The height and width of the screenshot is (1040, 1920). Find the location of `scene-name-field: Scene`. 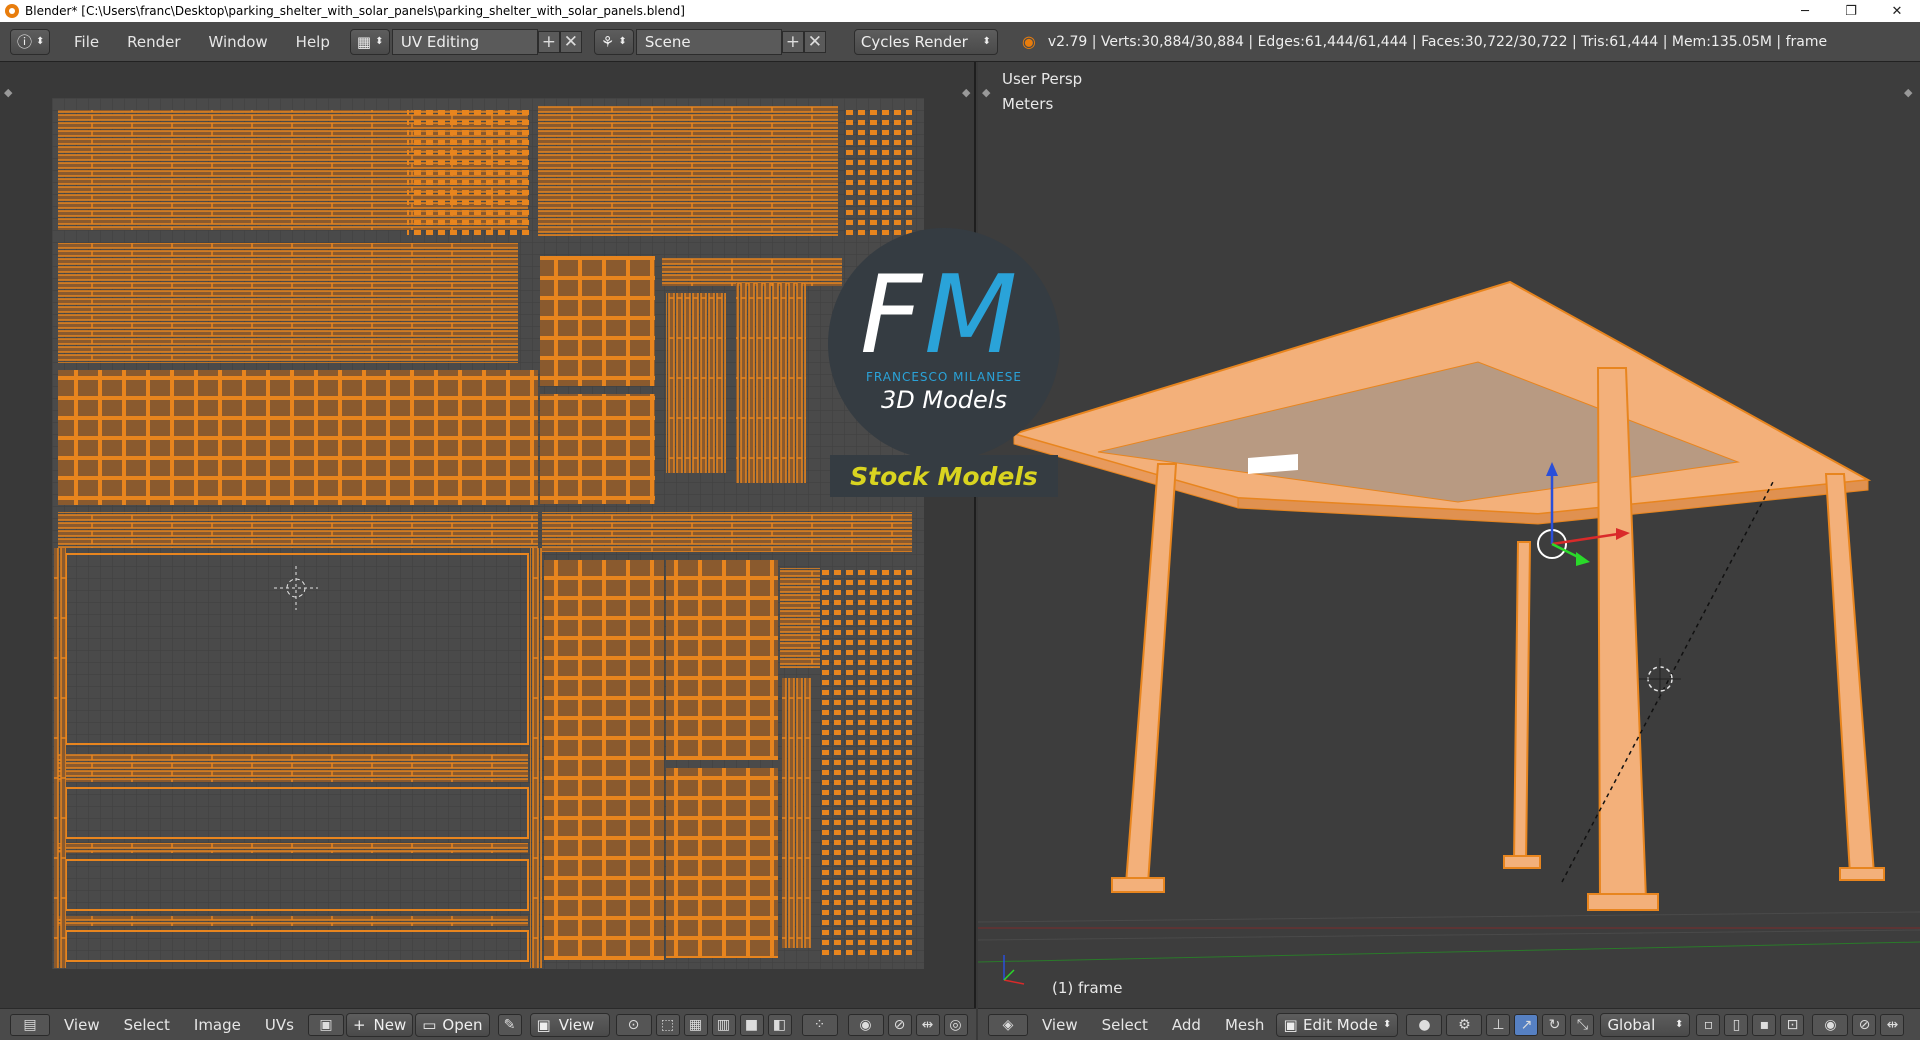

scene-name-field: Scene is located at coordinates (708, 41).